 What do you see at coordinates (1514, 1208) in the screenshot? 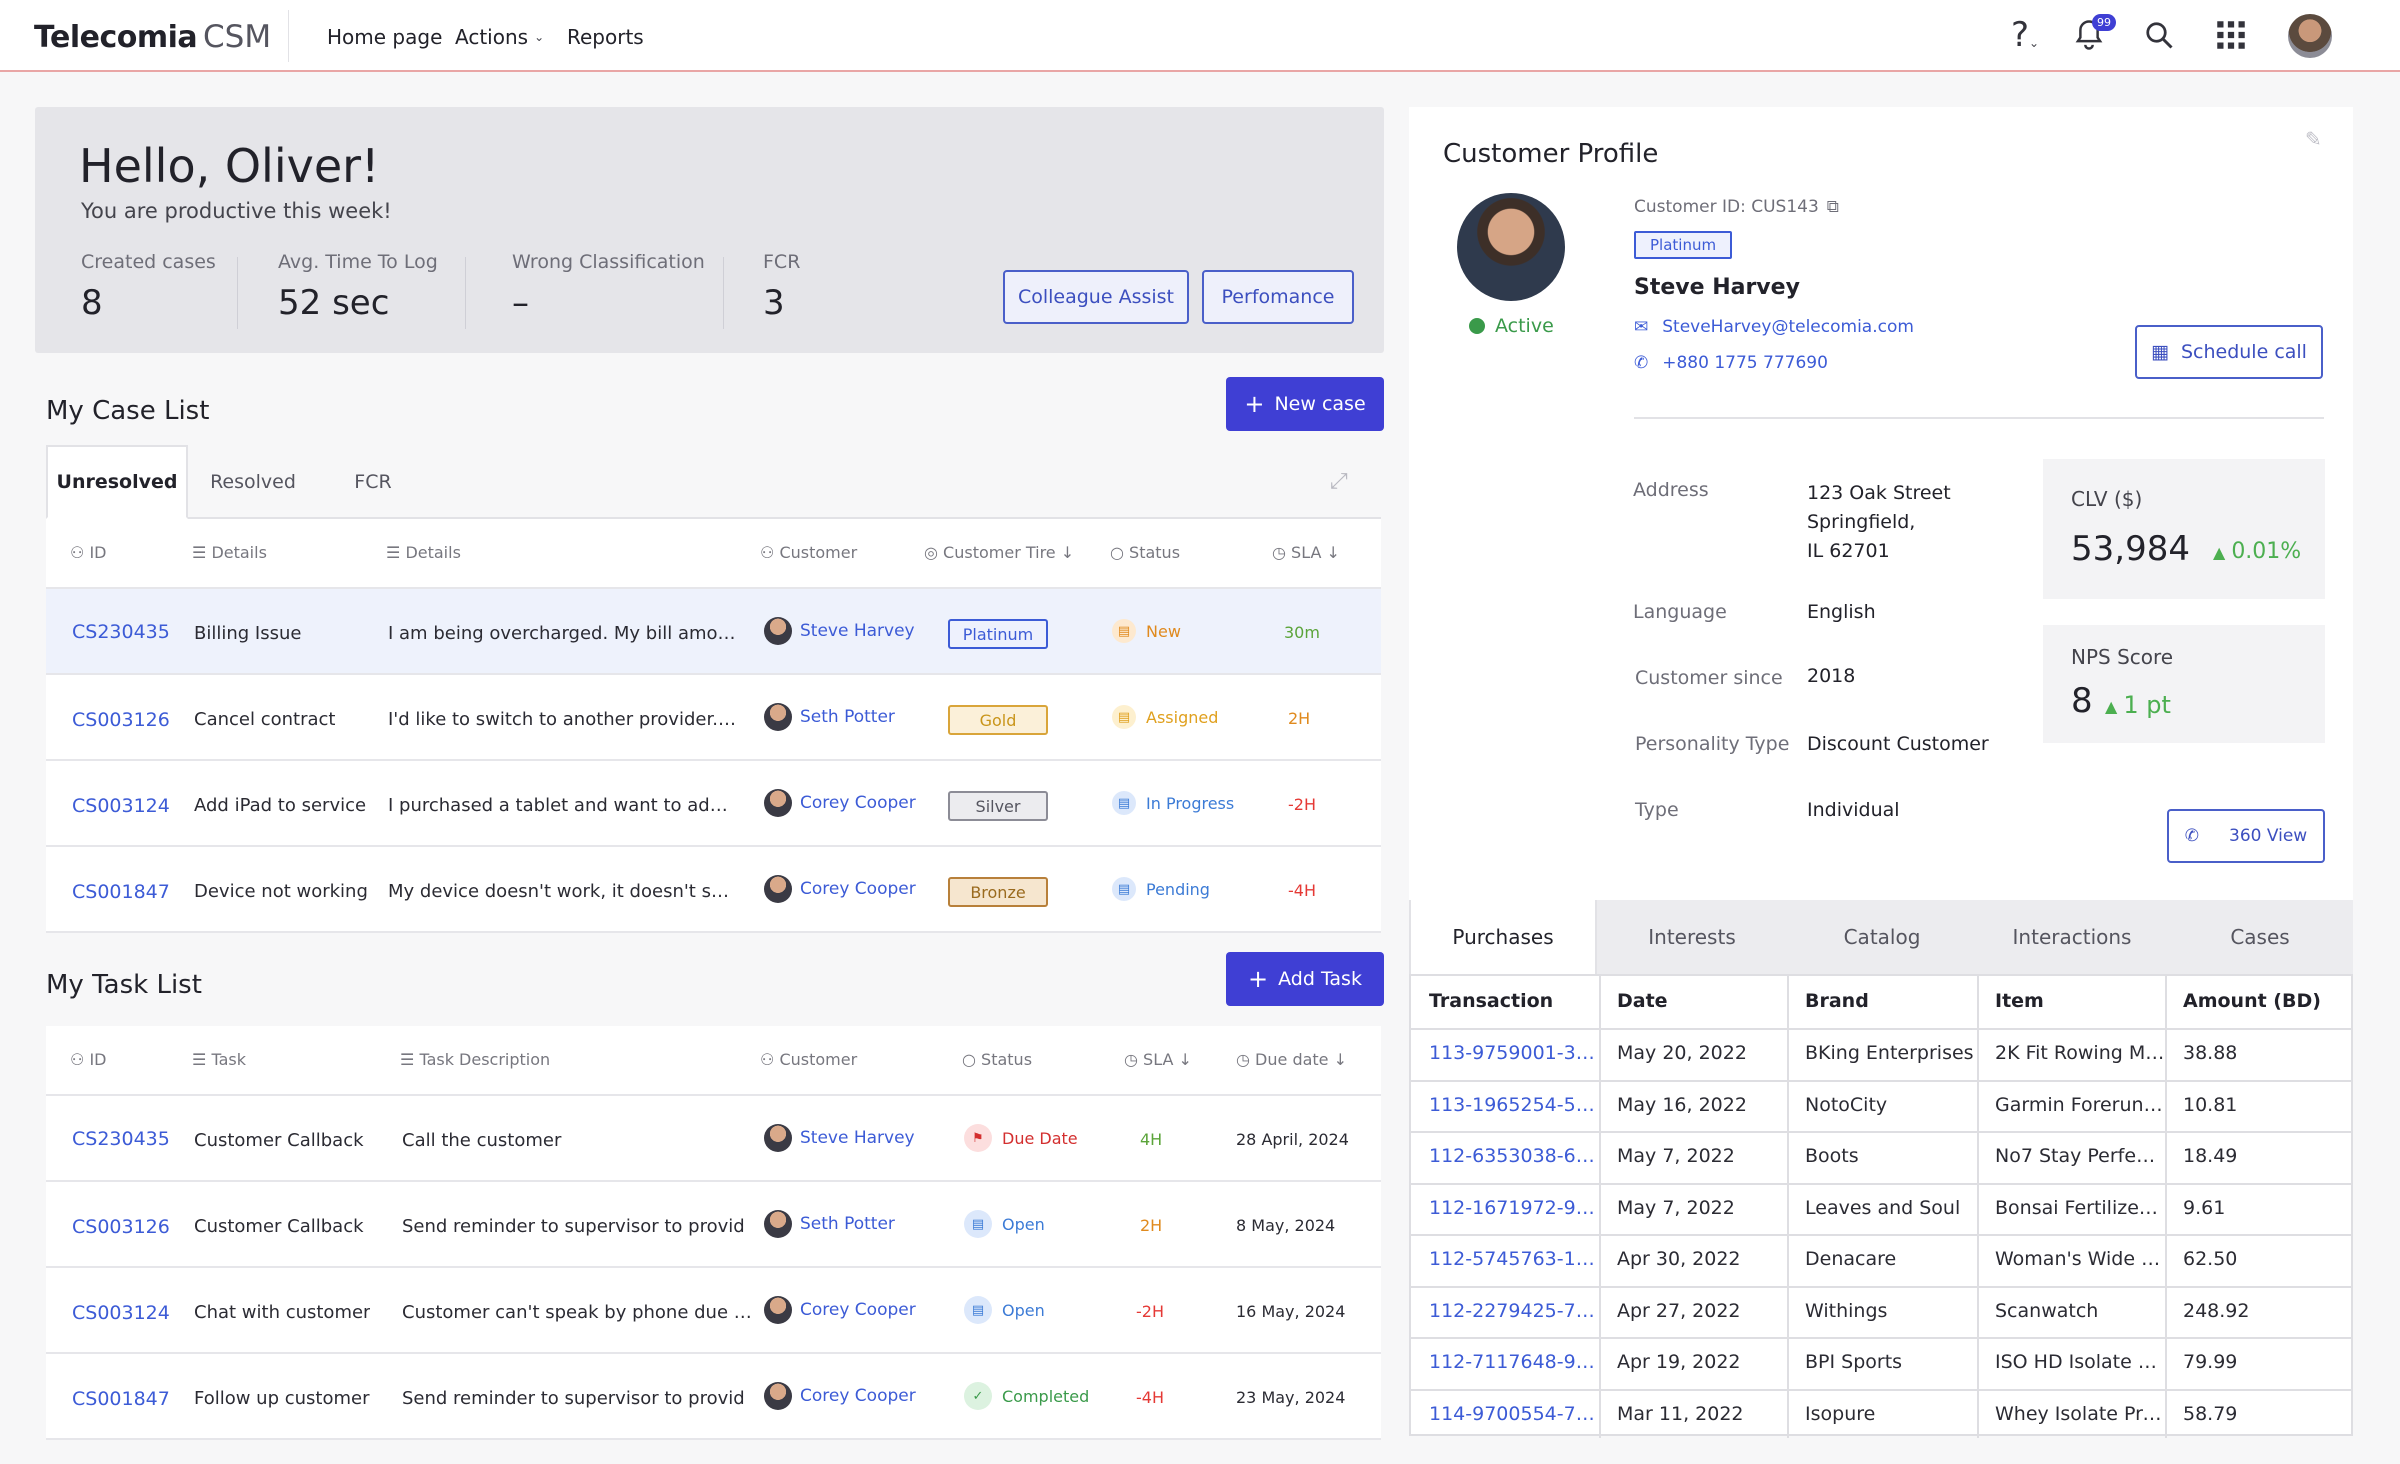
I see `transaction-link: 112-1671972-928` at bounding box center [1514, 1208].